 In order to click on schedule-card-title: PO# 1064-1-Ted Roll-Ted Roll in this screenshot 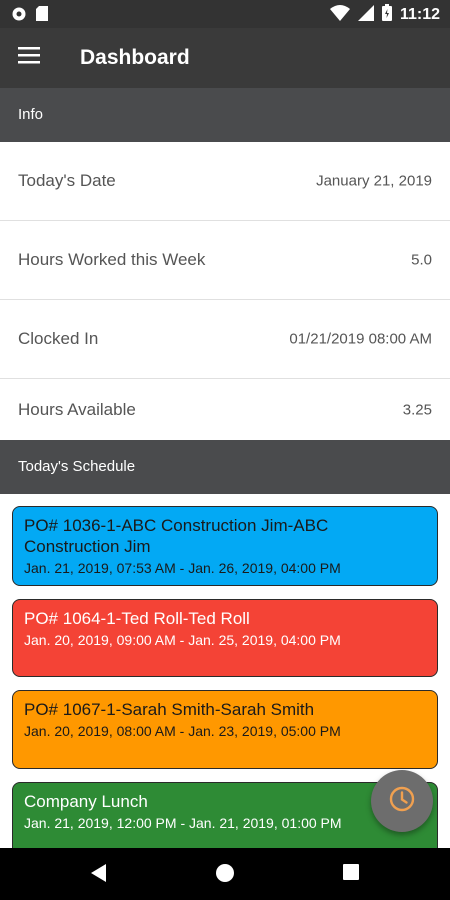, I will do `click(137, 618)`.